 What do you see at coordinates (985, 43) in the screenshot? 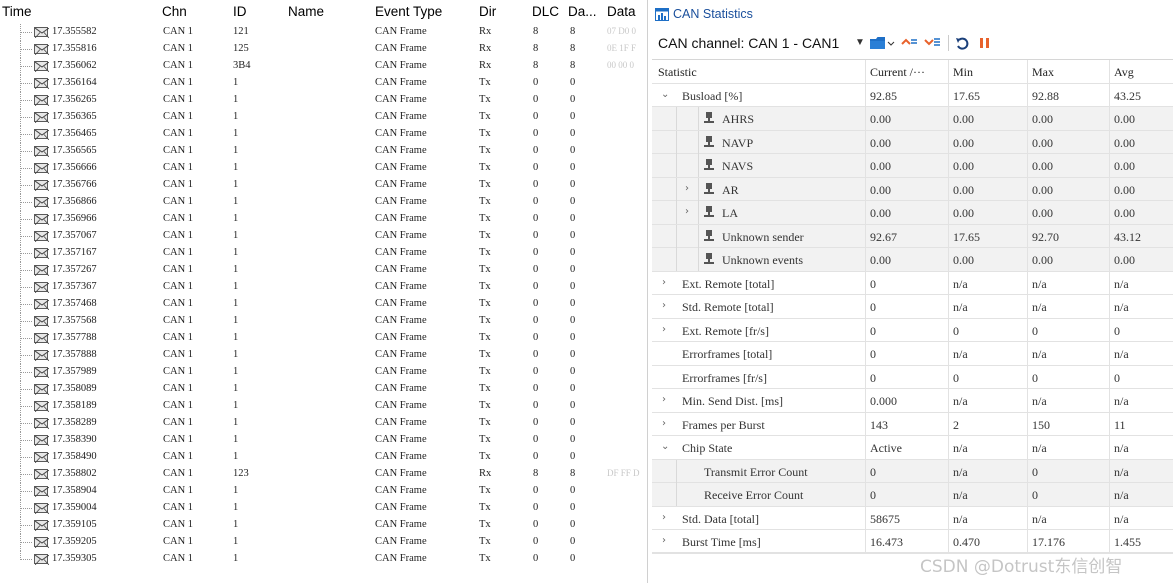
I see `pause-icon` at bounding box center [985, 43].